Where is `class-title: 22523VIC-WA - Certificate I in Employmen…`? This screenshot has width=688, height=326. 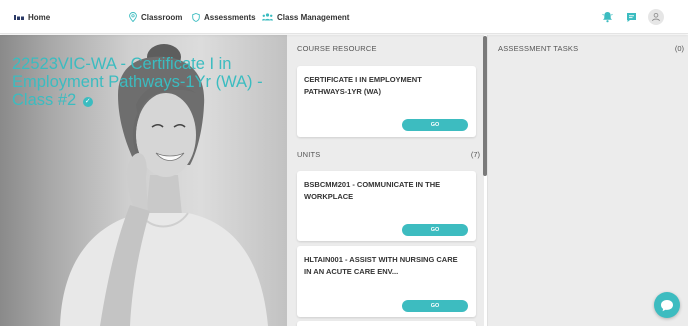
class-title: 22523VIC-WA - Certificate I in Employmen… is located at coordinates (143, 82).